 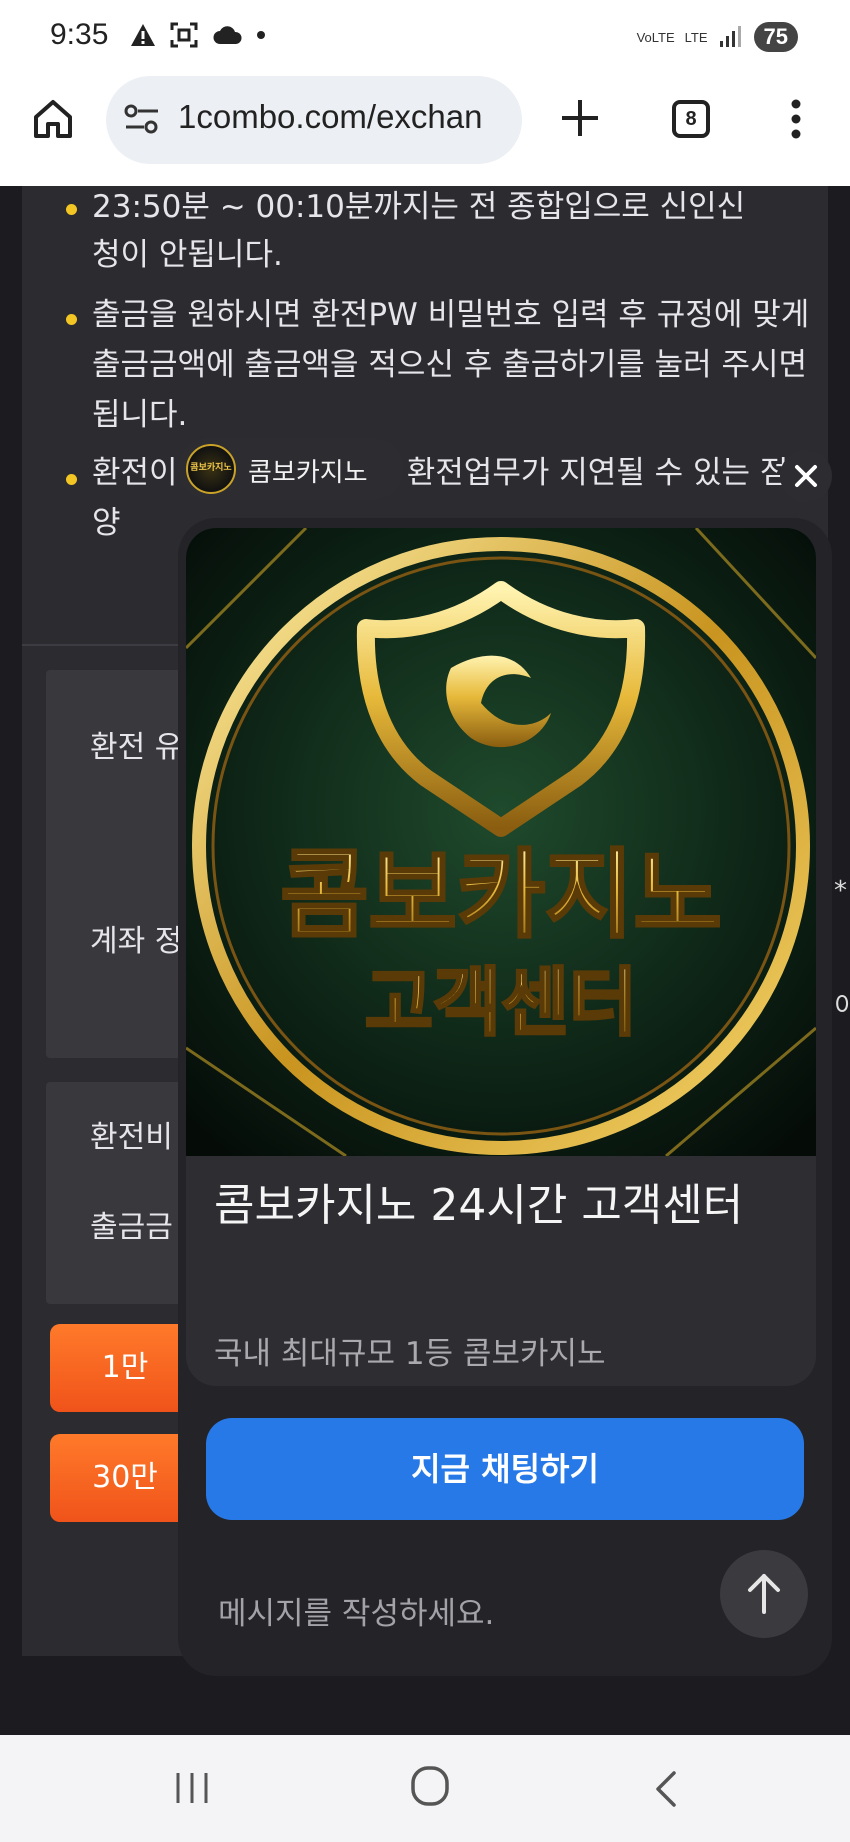 I want to click on close-button, so click(x=806, y=476).